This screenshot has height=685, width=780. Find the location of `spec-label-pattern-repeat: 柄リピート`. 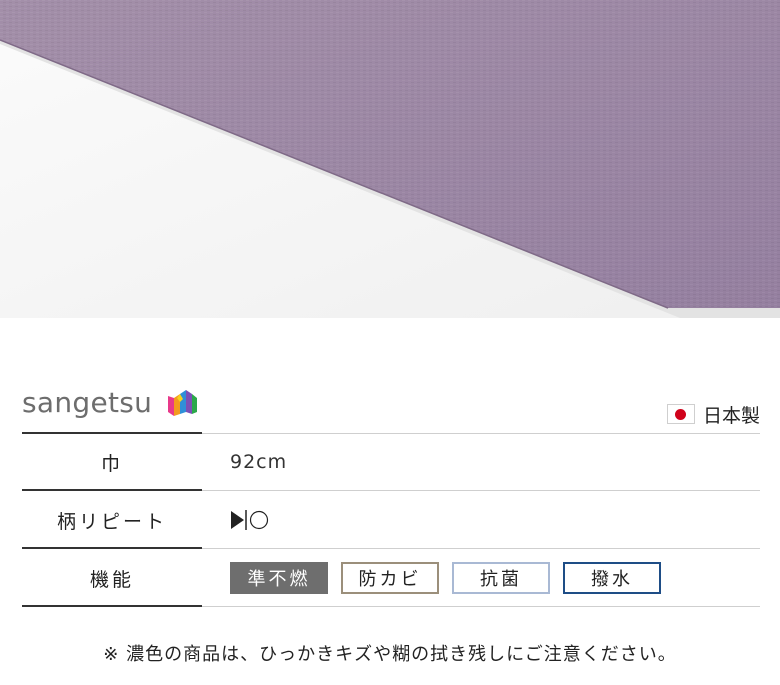

spec-label-pattern-repeat: 柄リピート is located at coordinates (111, 521).